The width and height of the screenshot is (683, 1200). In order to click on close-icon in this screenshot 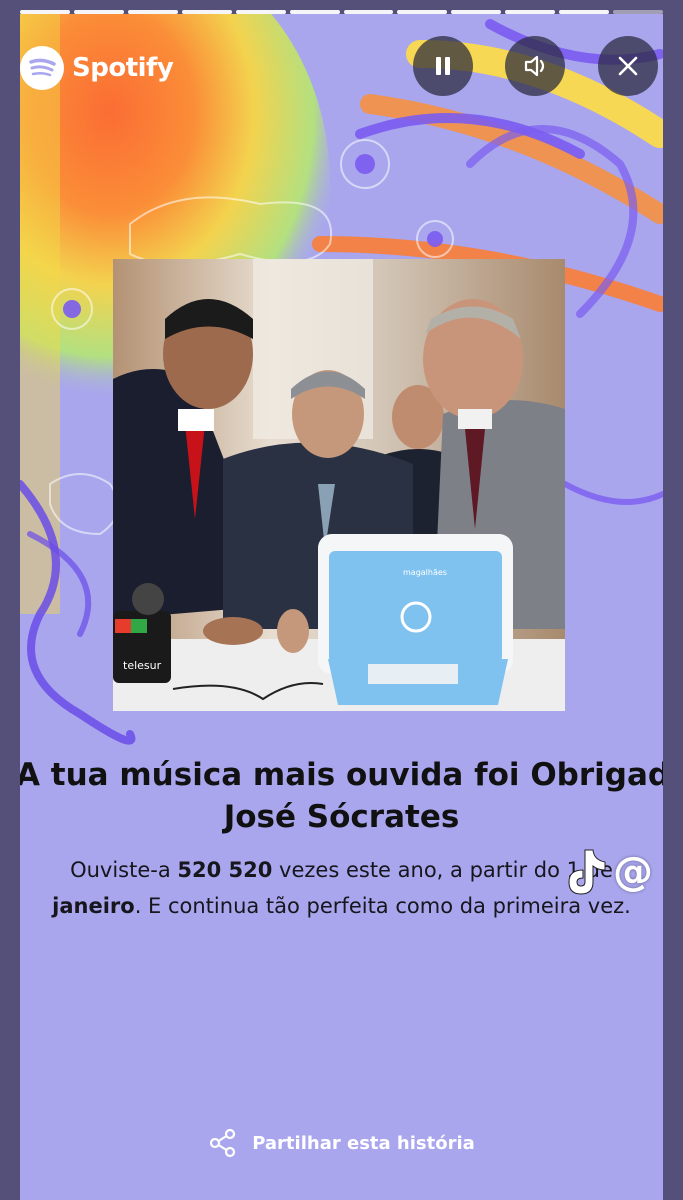, I will do `click(628, 66)`.